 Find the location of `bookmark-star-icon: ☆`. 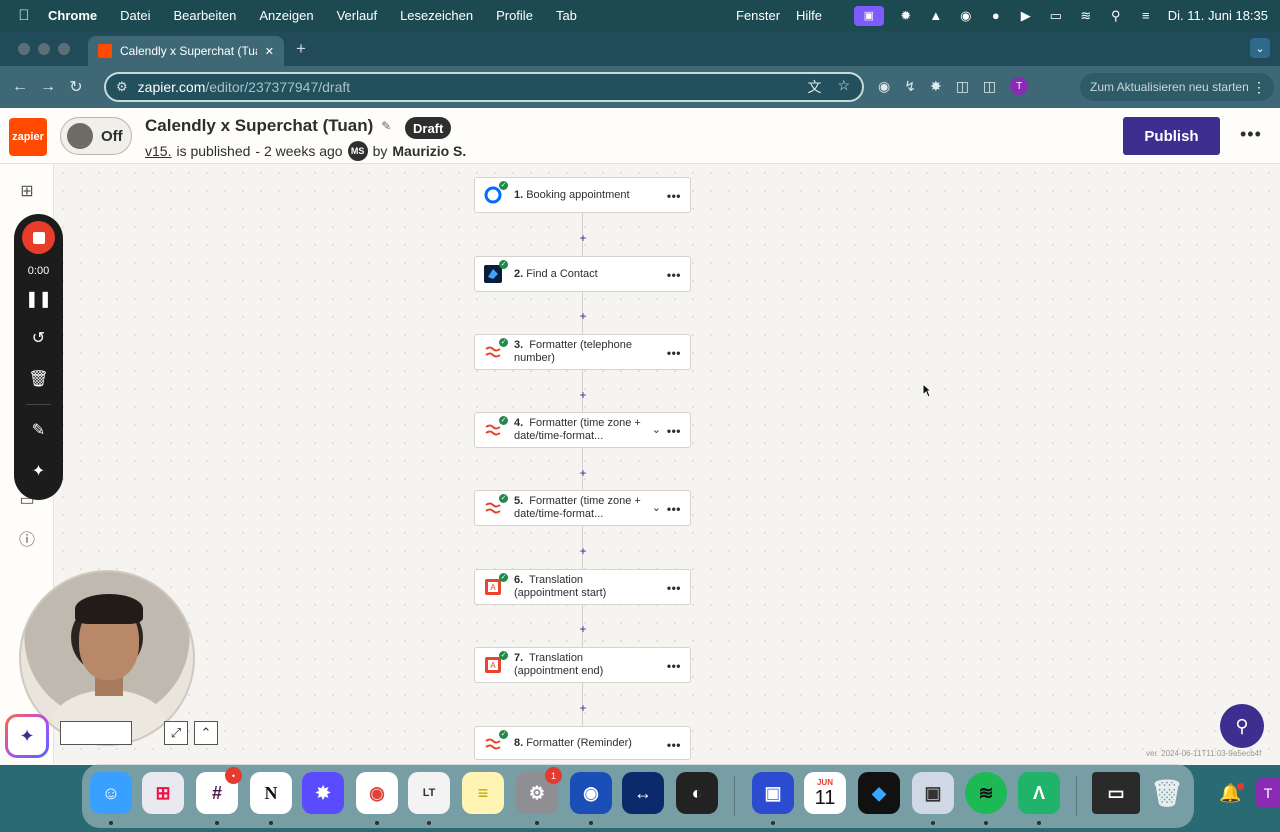

bookmark-star-icon: ☆ is located at coordinates (843, 87).